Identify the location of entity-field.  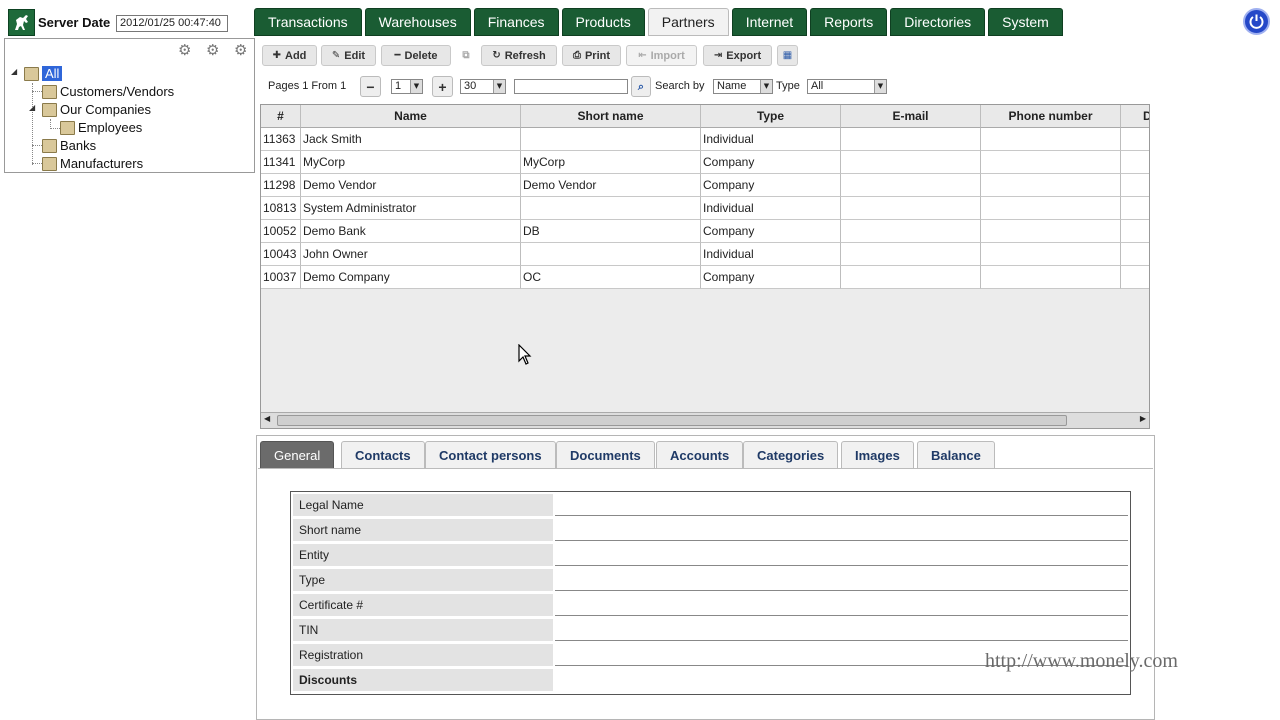
(841, 555).